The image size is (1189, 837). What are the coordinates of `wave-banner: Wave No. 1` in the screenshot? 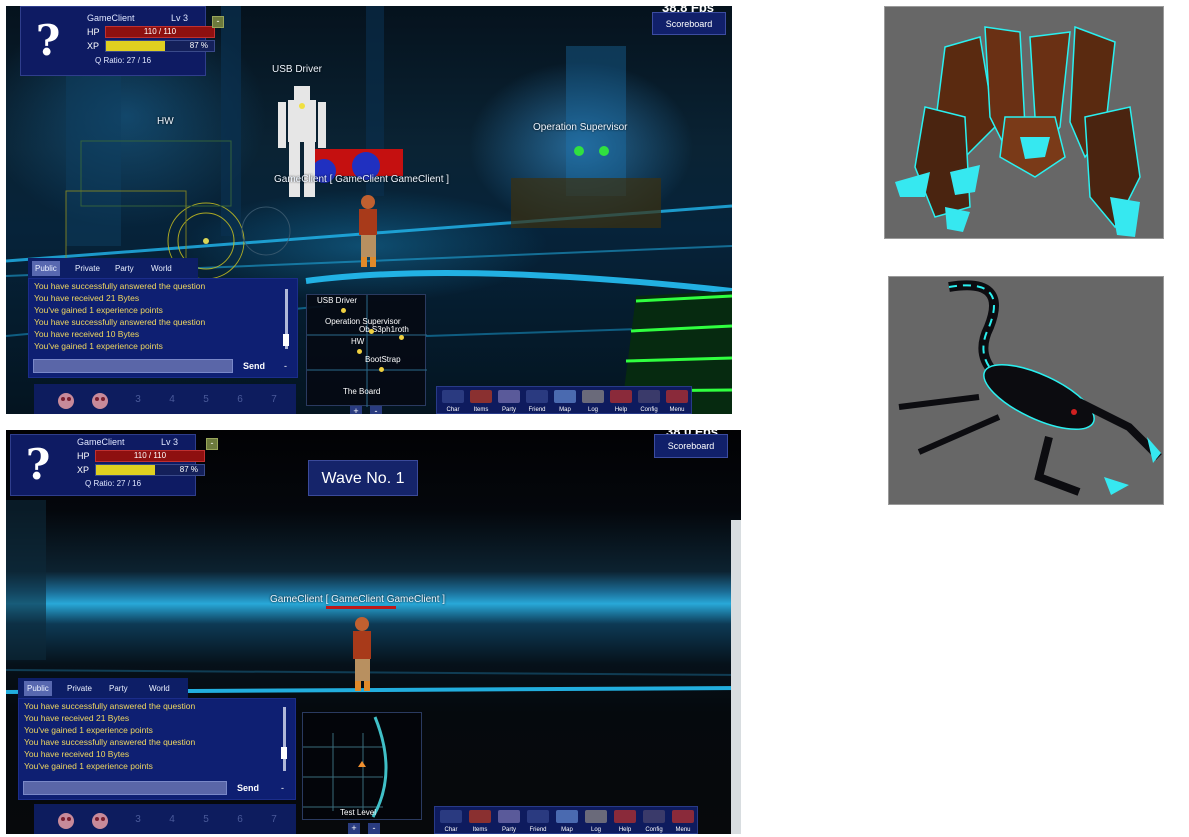 It's located at (363, 478).